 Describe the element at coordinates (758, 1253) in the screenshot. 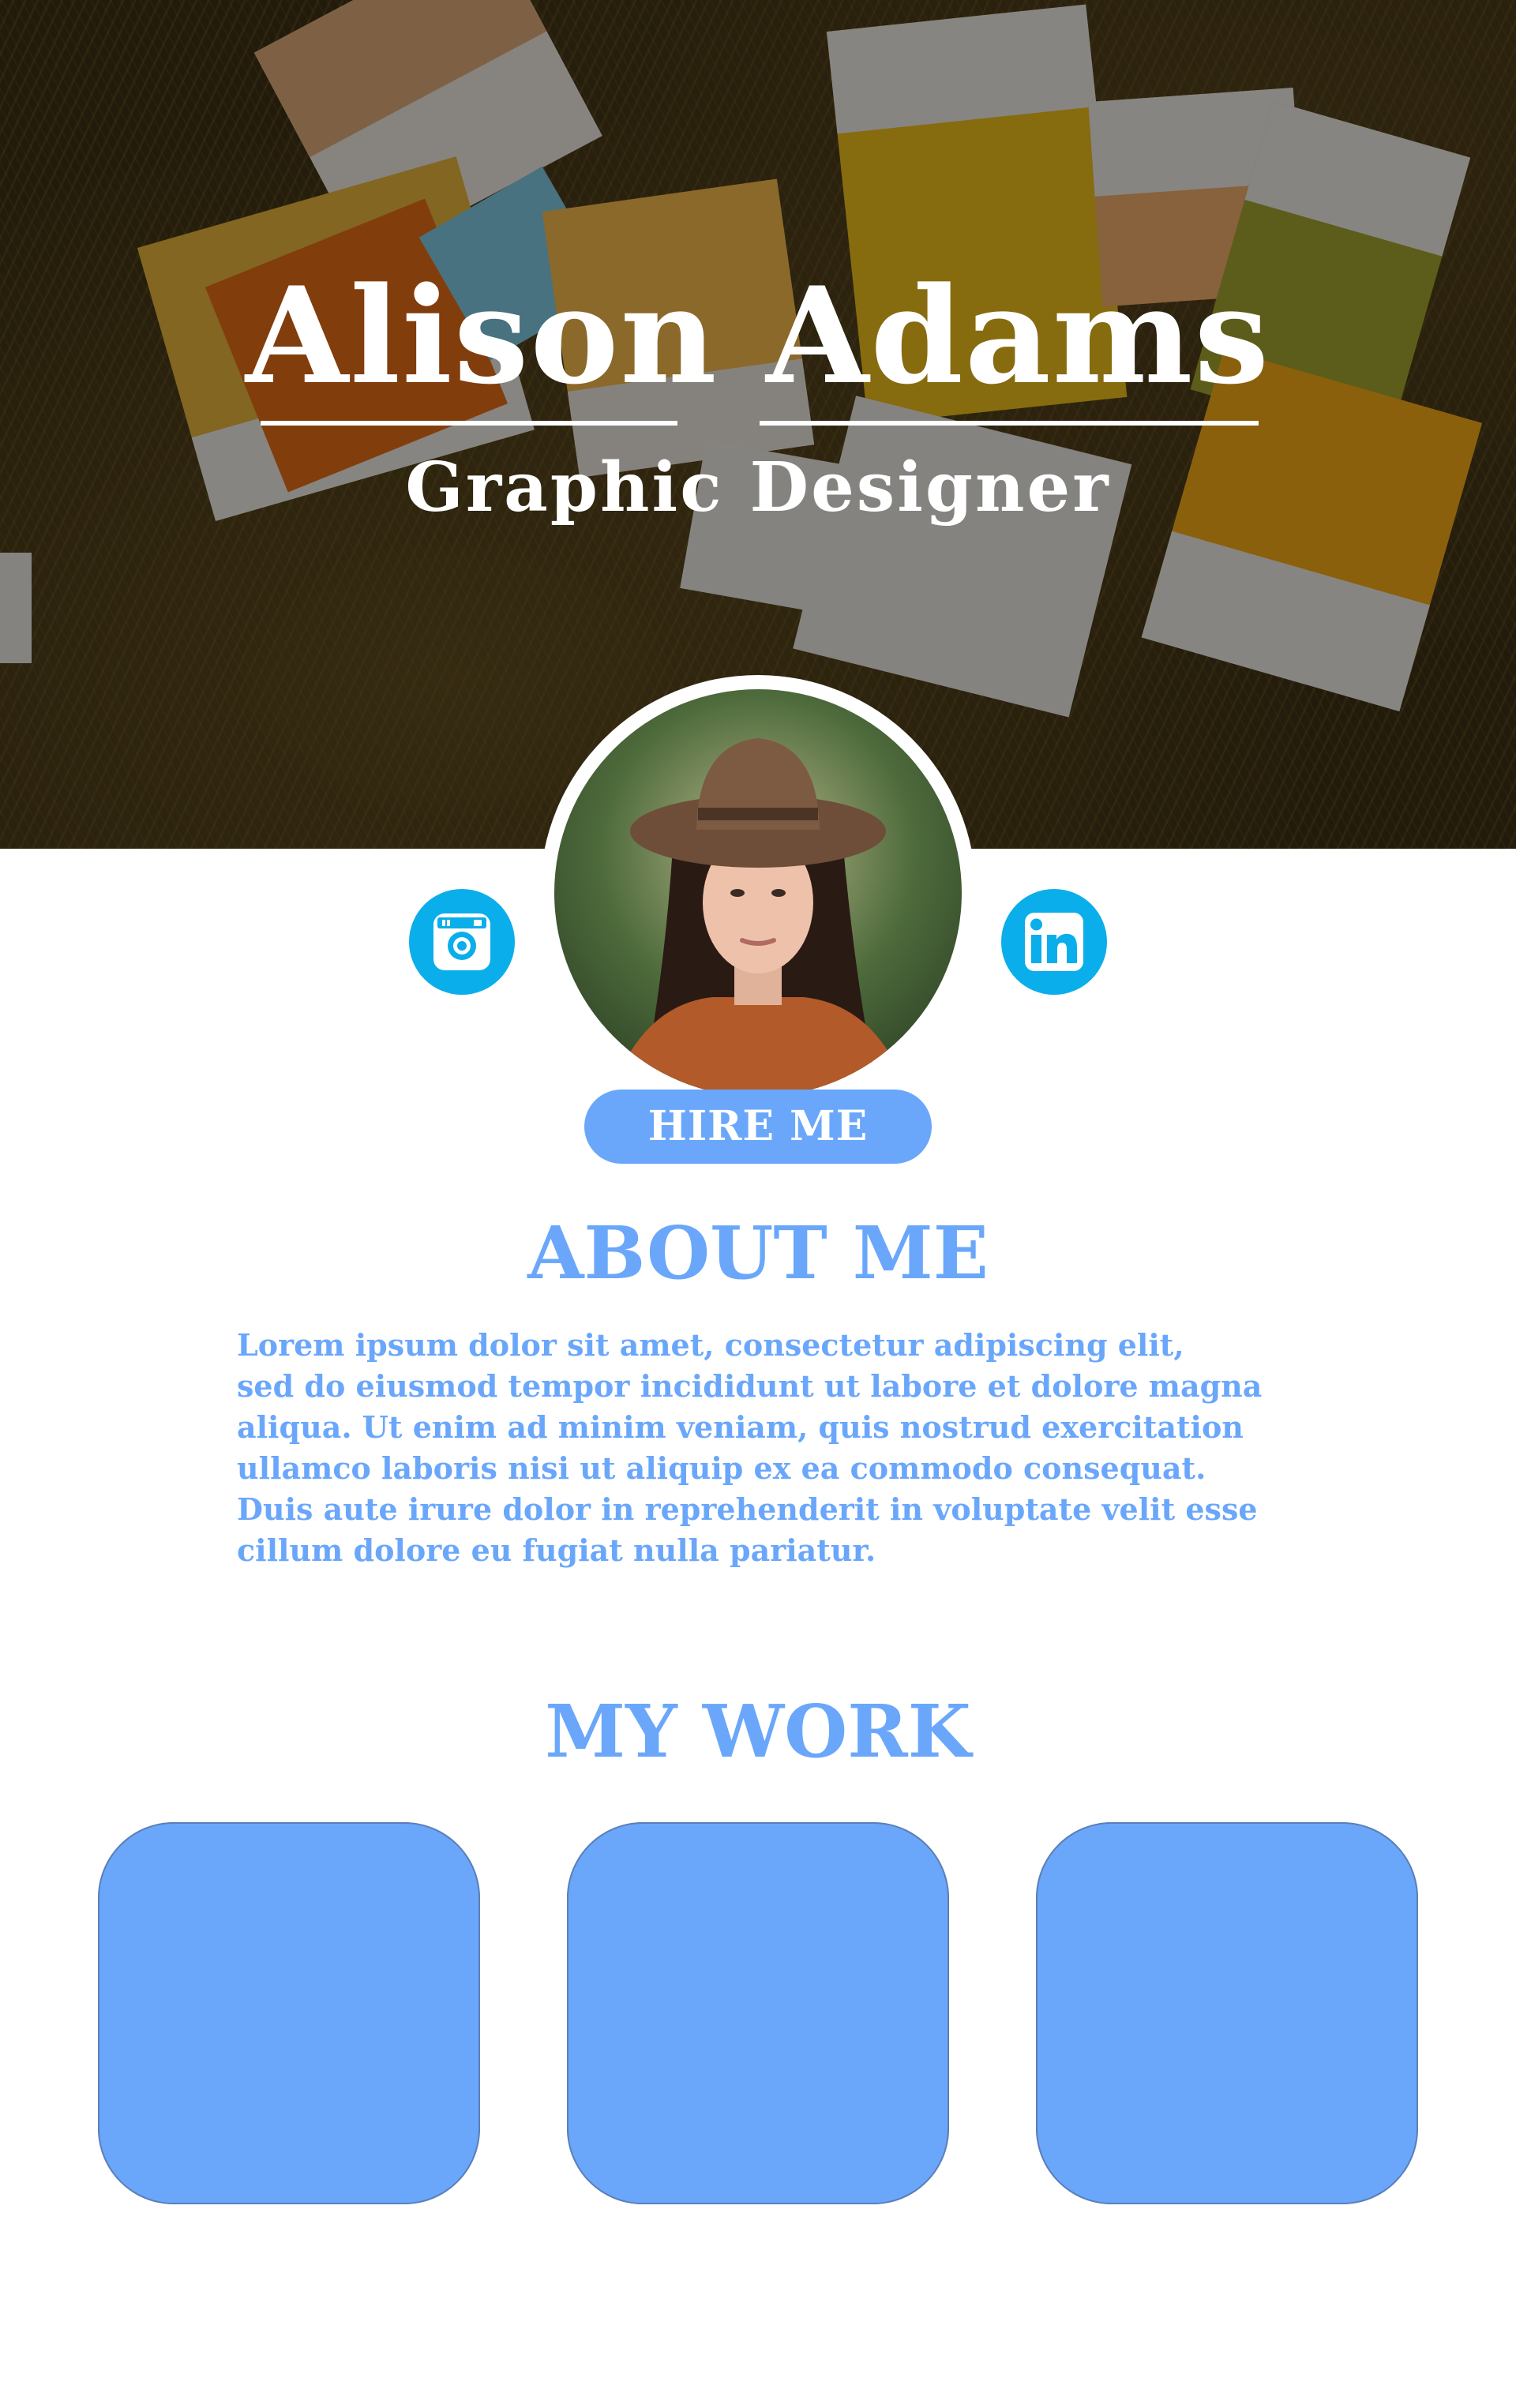

I see `about-heading: ABOUT ME` at that location.